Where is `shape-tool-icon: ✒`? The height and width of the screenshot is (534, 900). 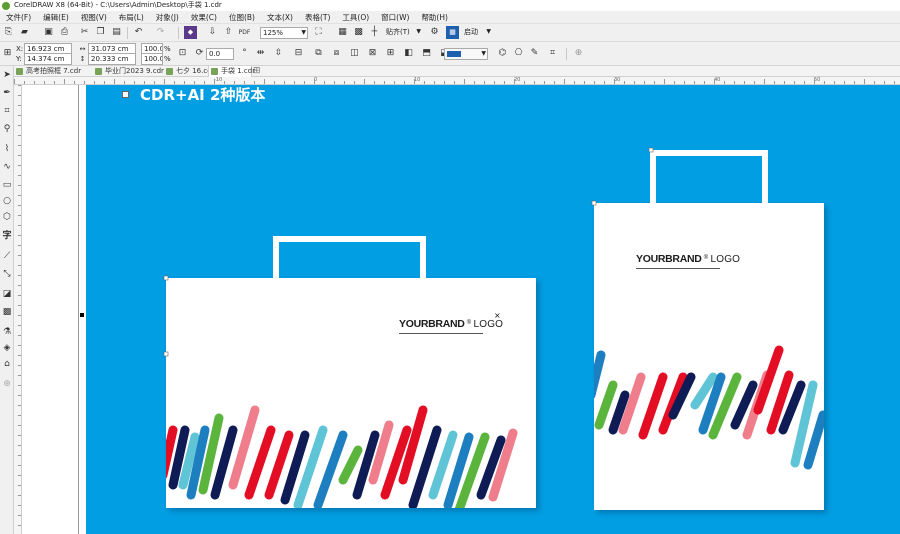
shape-tool-icon: ✒ is located at coordinates (7, 93).